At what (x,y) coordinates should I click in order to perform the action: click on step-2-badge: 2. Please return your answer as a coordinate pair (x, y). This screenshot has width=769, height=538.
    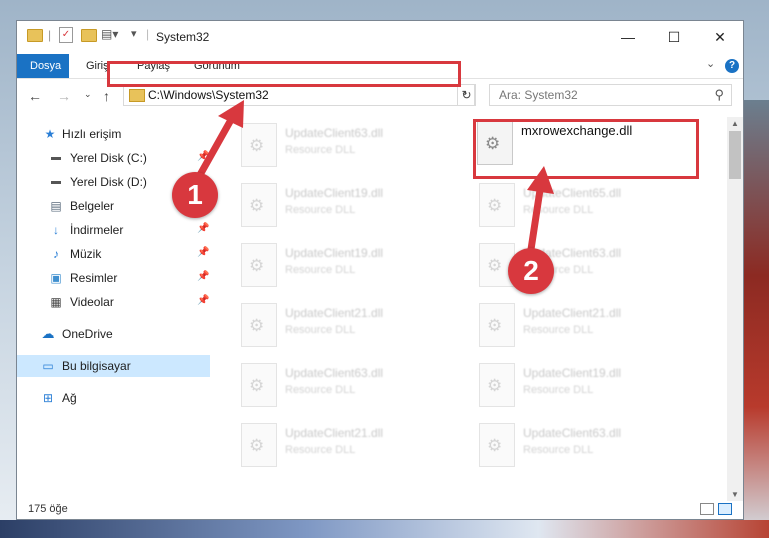
    Looking at the image, I should click on (531, 271).